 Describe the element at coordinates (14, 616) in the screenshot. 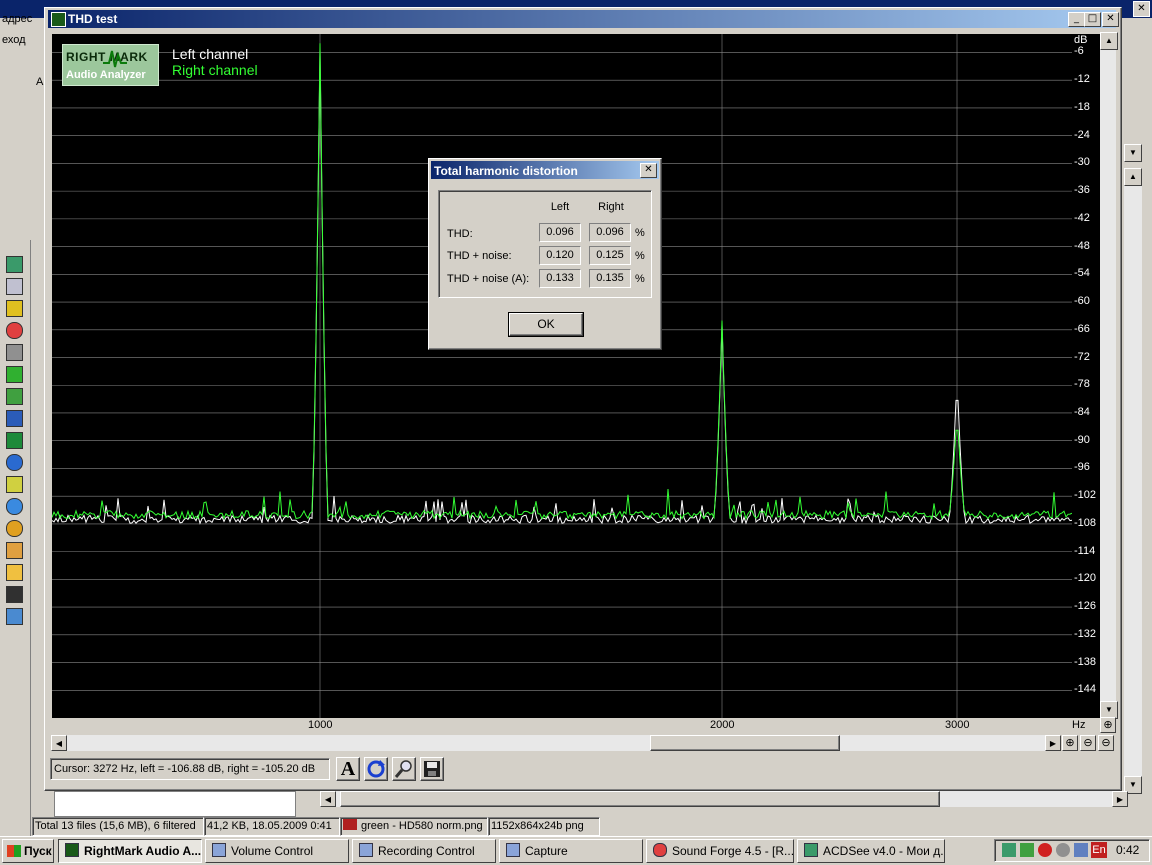

I see `copy-icon` at that location.